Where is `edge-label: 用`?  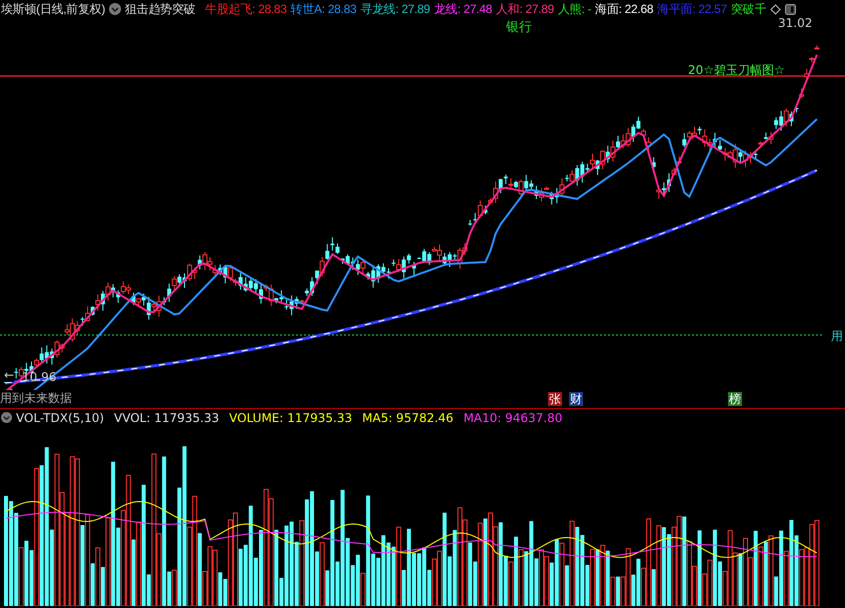 edge-label: 用 is located at coordinates (837, 336).